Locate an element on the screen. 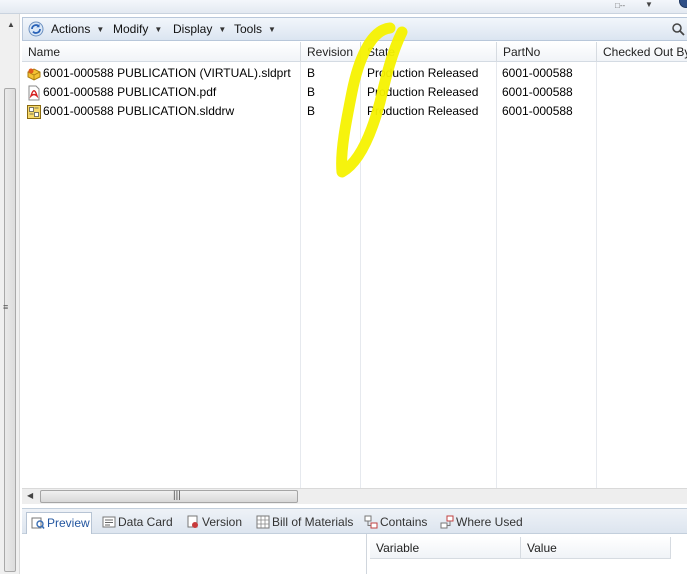 The width and height of the screenshot is (687, 574). where-used-icon is located at coordinates (447, 522).